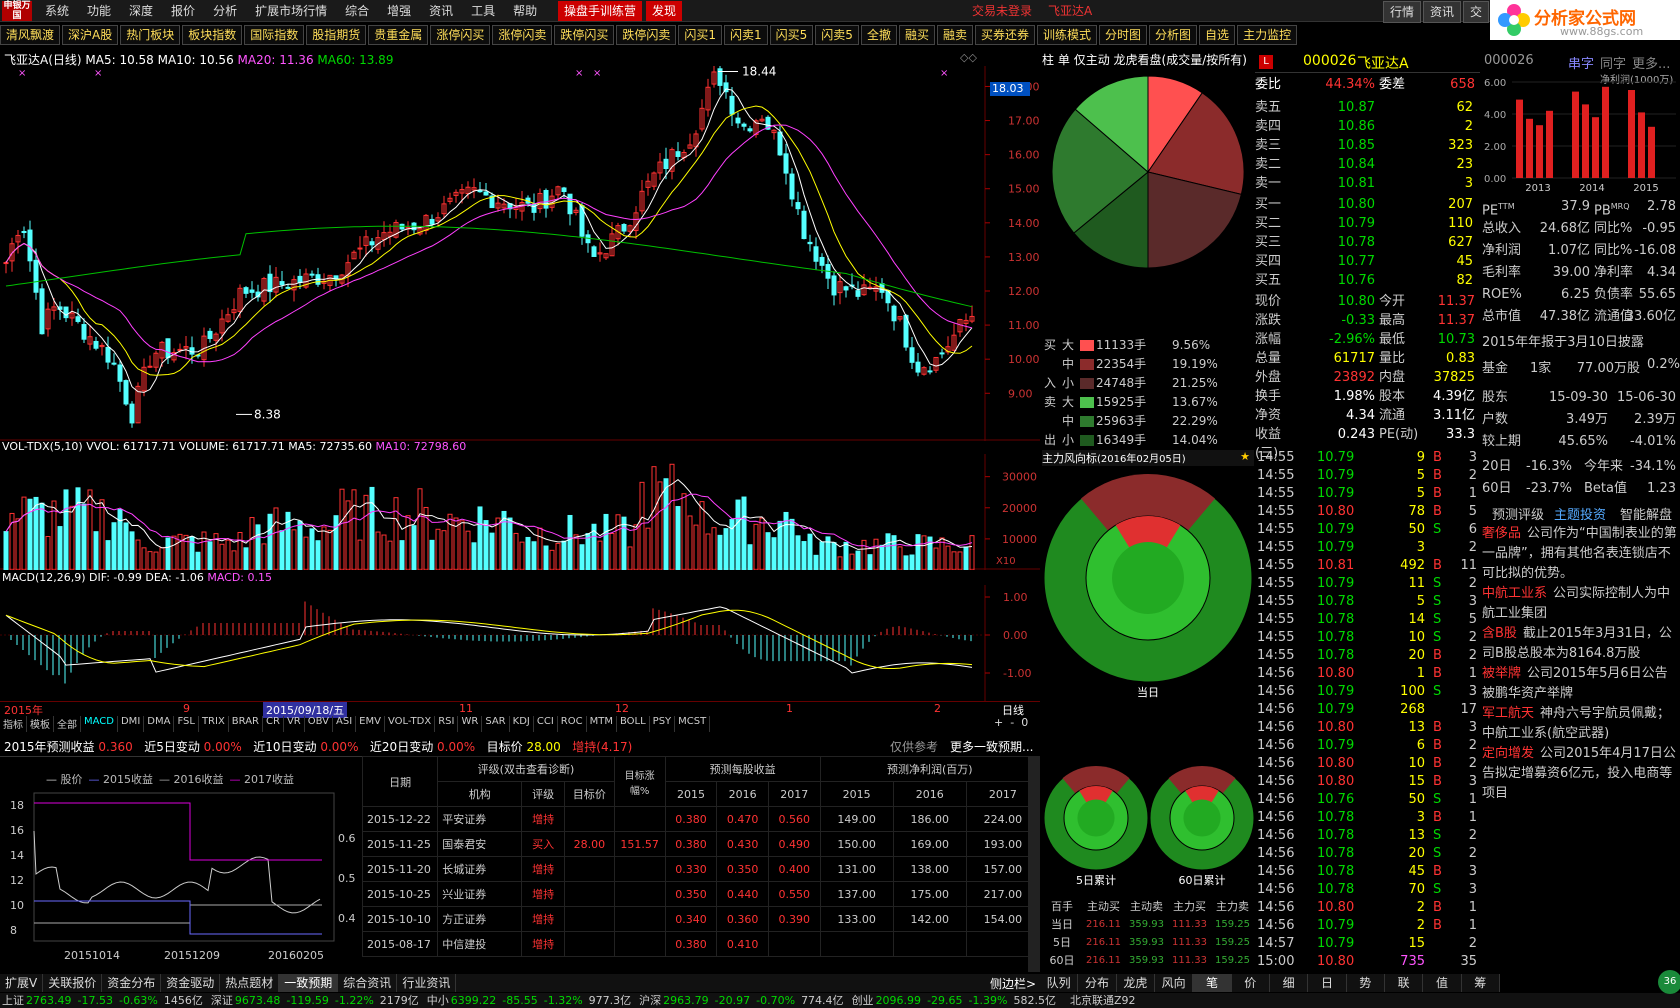  What do you see at coordinates (73, 983) in the screenshot?
I see `bottom-tab: 关联报价` at bounding box center [73, 983].